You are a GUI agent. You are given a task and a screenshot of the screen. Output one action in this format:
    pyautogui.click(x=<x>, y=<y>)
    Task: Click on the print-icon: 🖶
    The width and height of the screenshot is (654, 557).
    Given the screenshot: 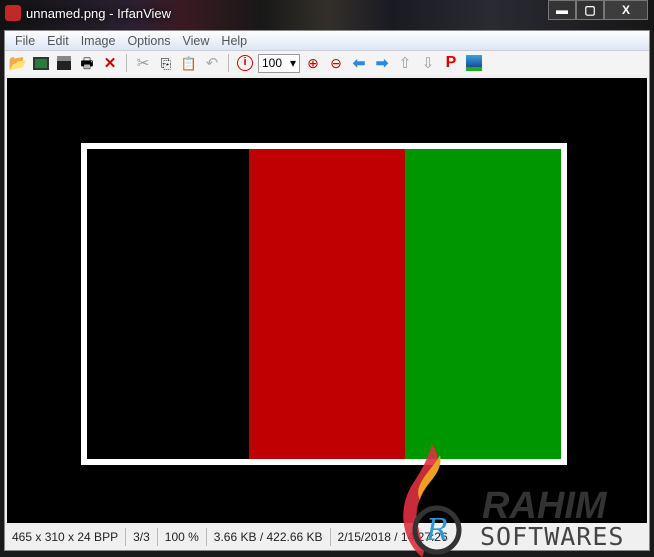 What is the action you would take?
    pyautogui.click(x=87, y=63)
    